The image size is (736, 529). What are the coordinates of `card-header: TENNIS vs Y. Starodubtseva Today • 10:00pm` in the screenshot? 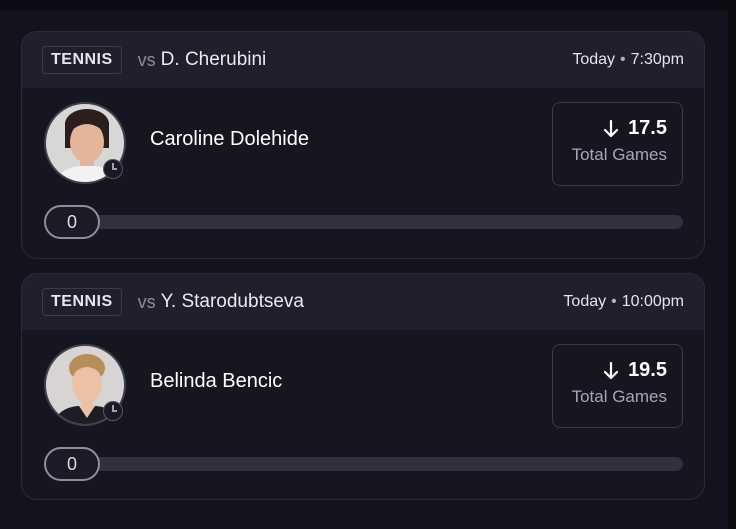 It's located at (363, 302).